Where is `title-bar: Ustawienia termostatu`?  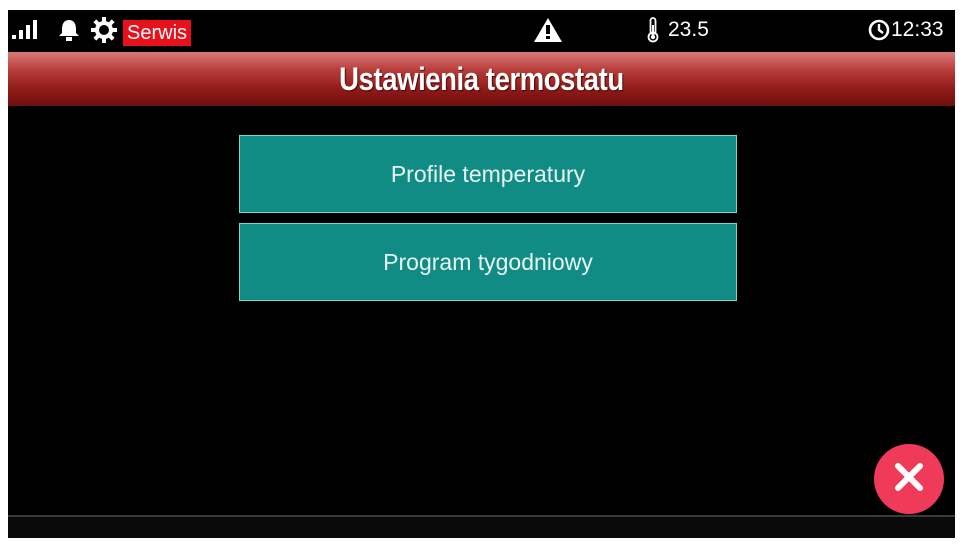
title-bar: Ustawienia termostatu is located at coordinates (481, 79).